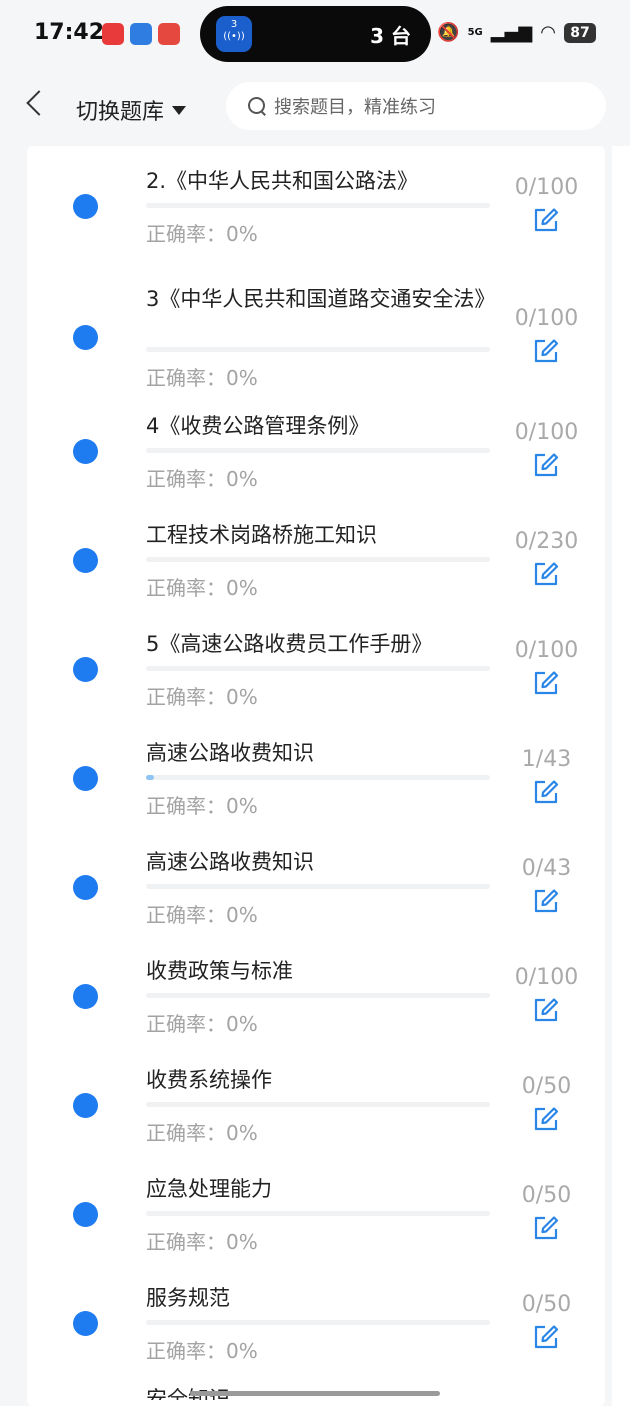  I want to click on battery-indicator: 87, so click(580, 32).